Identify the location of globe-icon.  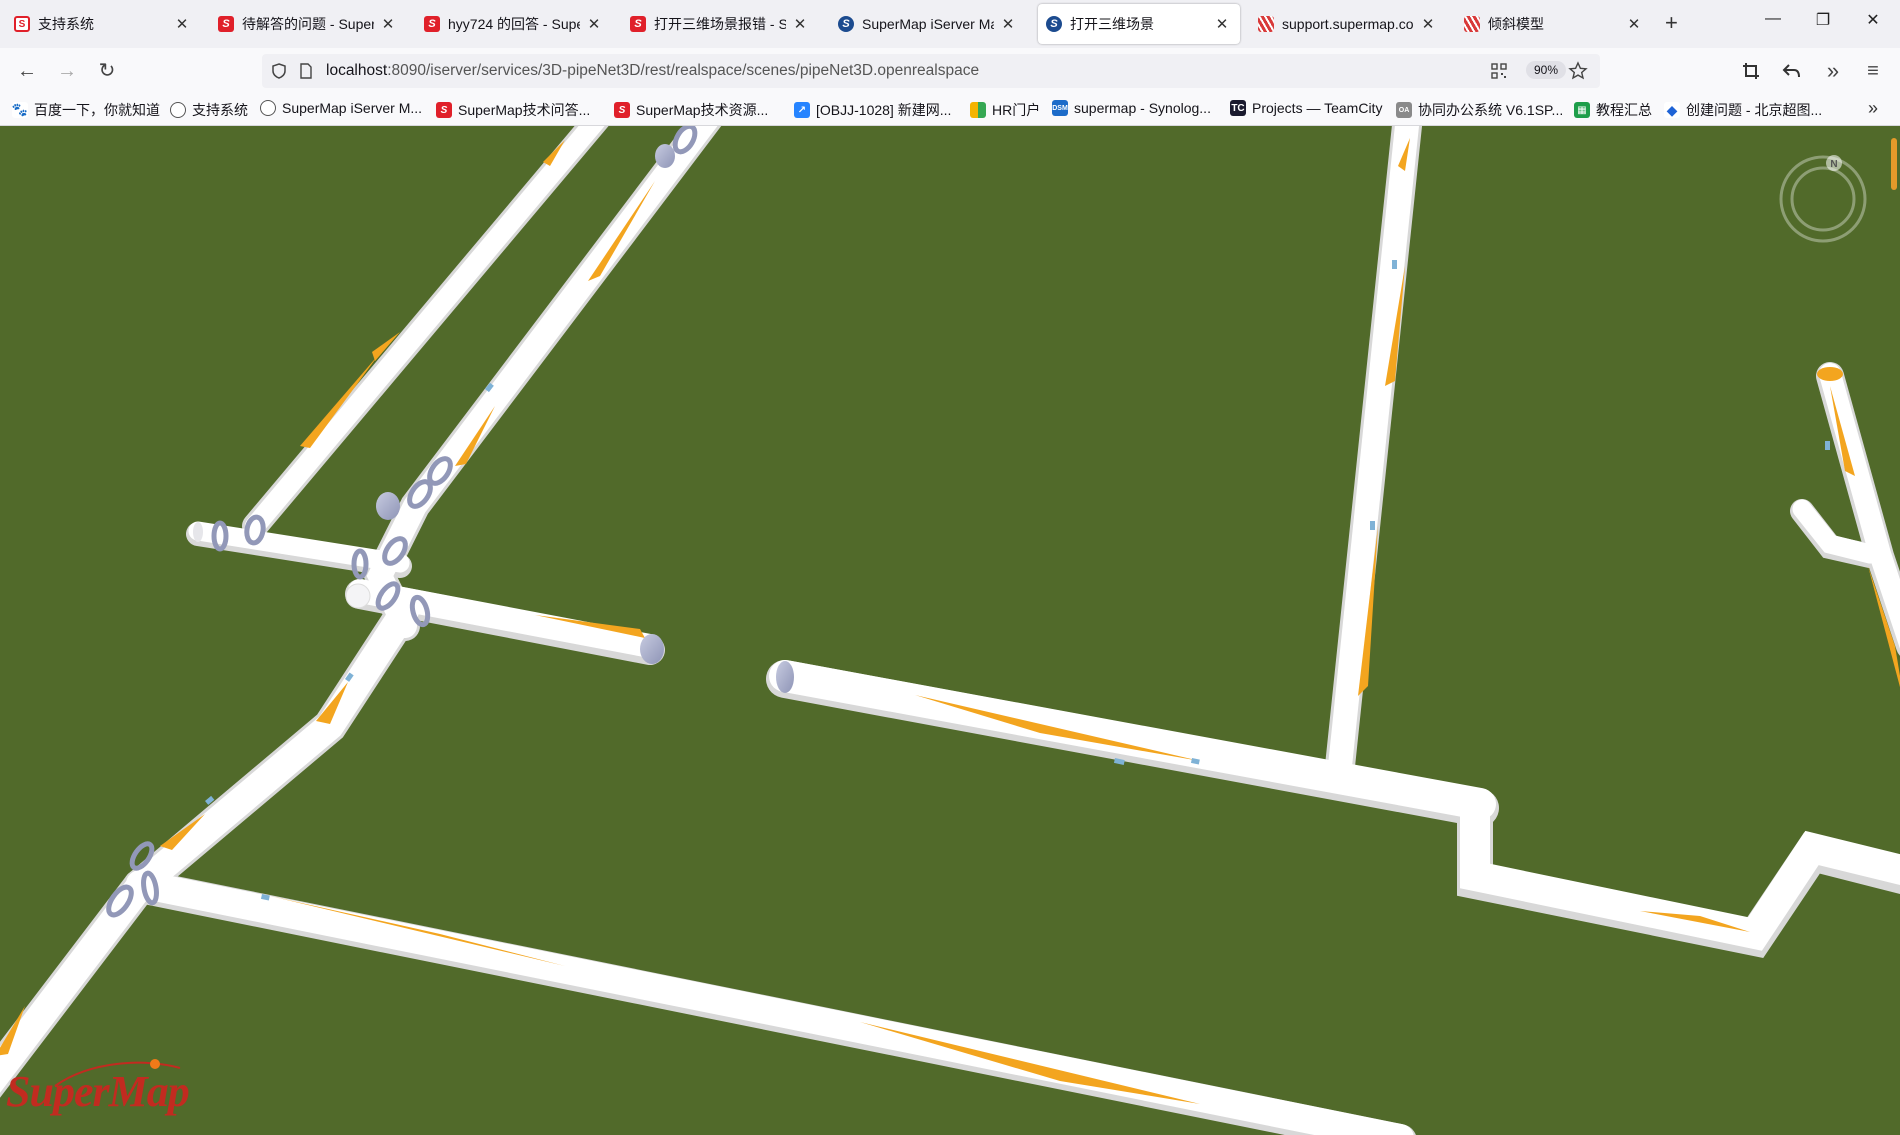
(268, 108).